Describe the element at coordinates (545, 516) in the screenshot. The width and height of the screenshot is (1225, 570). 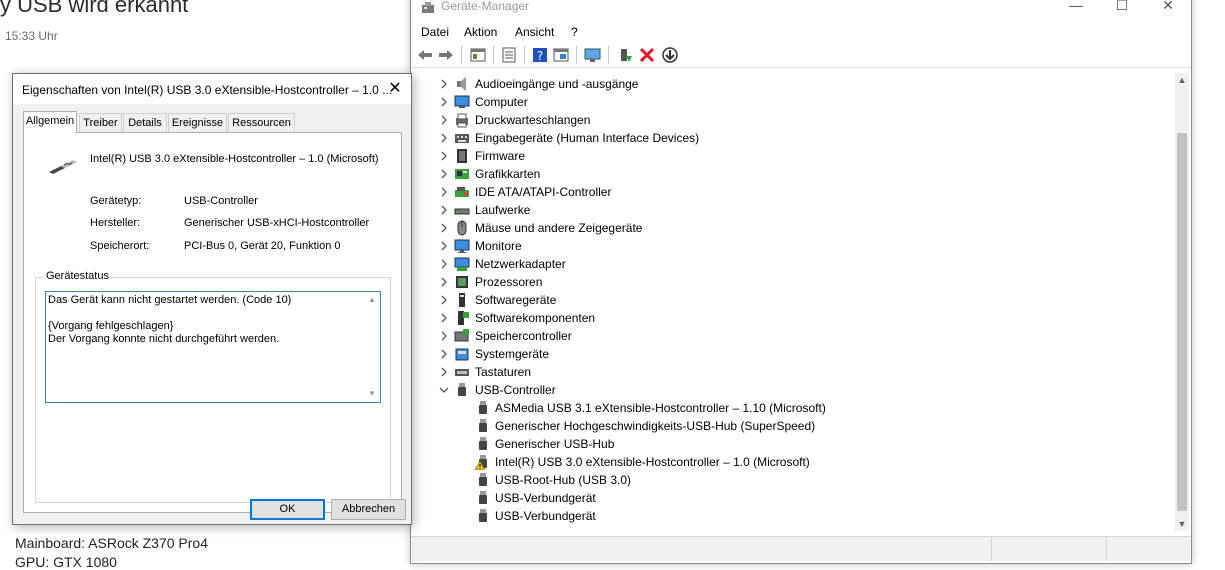
I see `usb-child-label: USB-Verbundgerät` at that location.